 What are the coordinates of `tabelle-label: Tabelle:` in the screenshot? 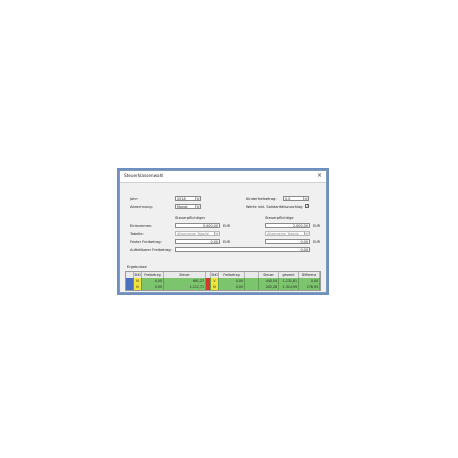 It's located at (137, 234).